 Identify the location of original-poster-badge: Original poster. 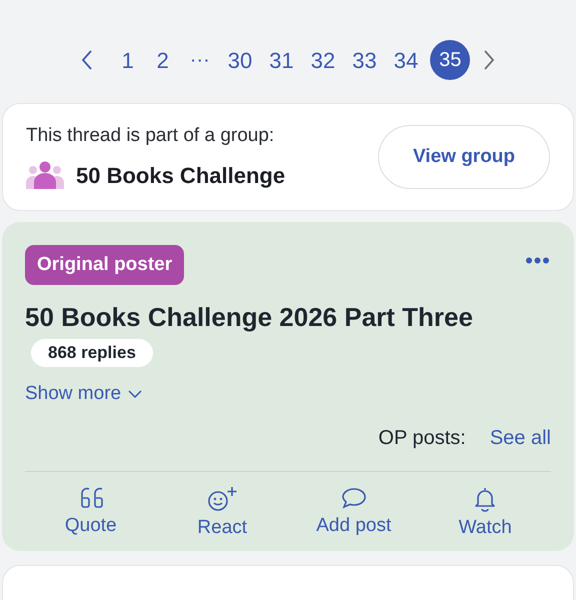
(104, 265).